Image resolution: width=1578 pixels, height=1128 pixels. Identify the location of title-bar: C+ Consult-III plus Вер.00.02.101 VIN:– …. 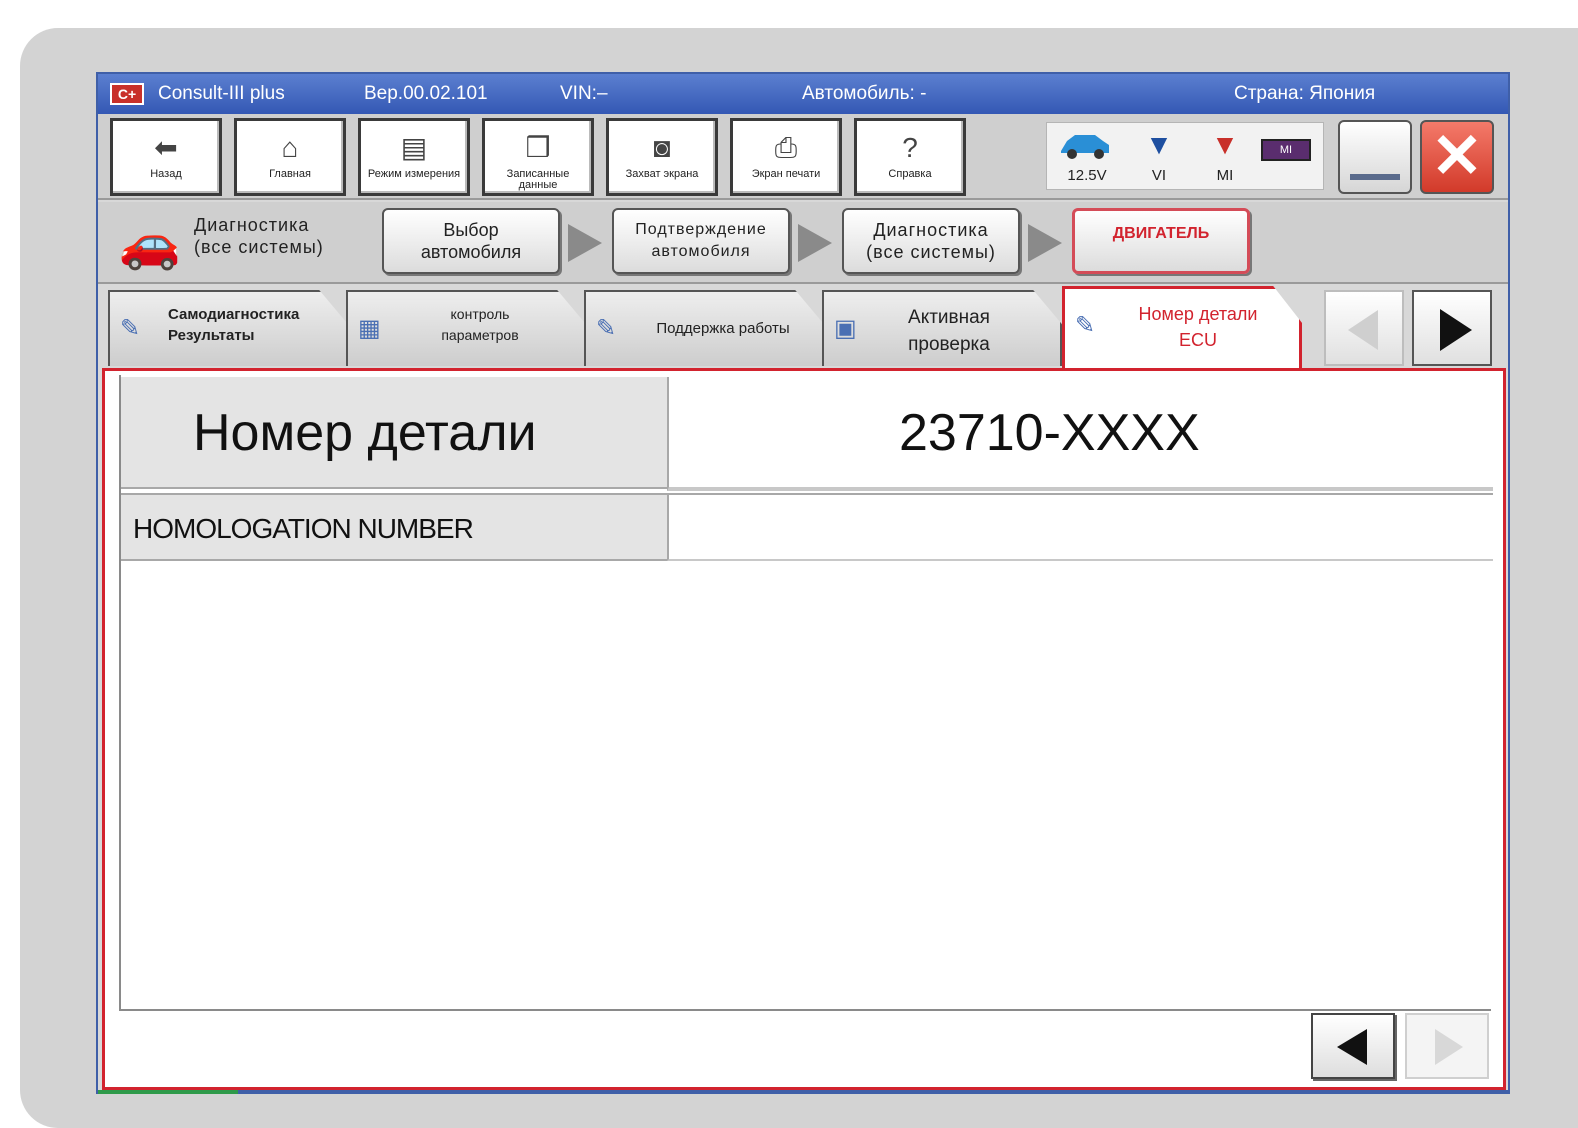
(803, 94).